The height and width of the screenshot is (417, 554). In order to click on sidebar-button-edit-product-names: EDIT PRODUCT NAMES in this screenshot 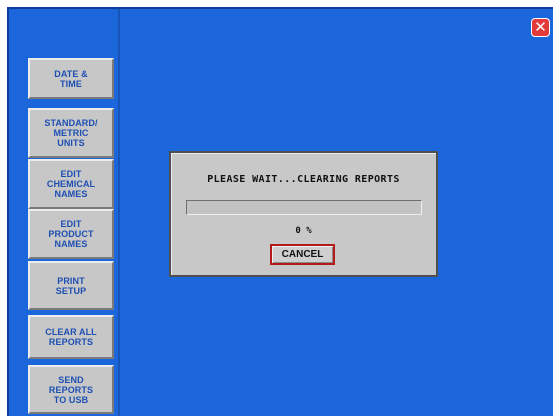, I will do `click(71, 234)`.